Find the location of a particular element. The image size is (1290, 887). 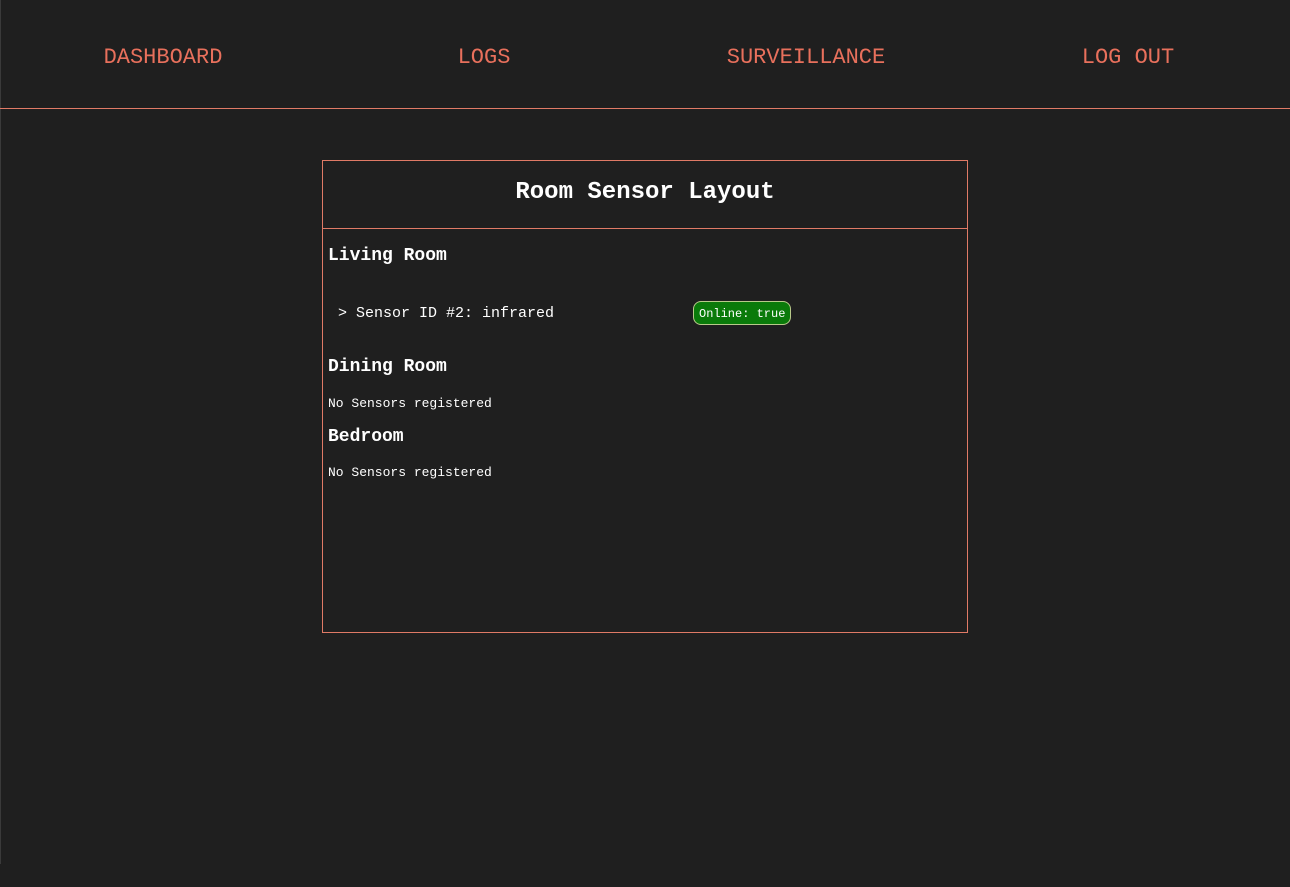

sensor-row: > Sensor ID #2: infrared is located at coordinates (446, 313).